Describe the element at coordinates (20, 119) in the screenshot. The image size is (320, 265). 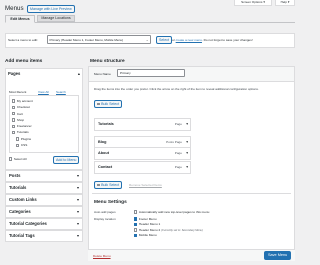
I see `page-label: Shop` at that location.